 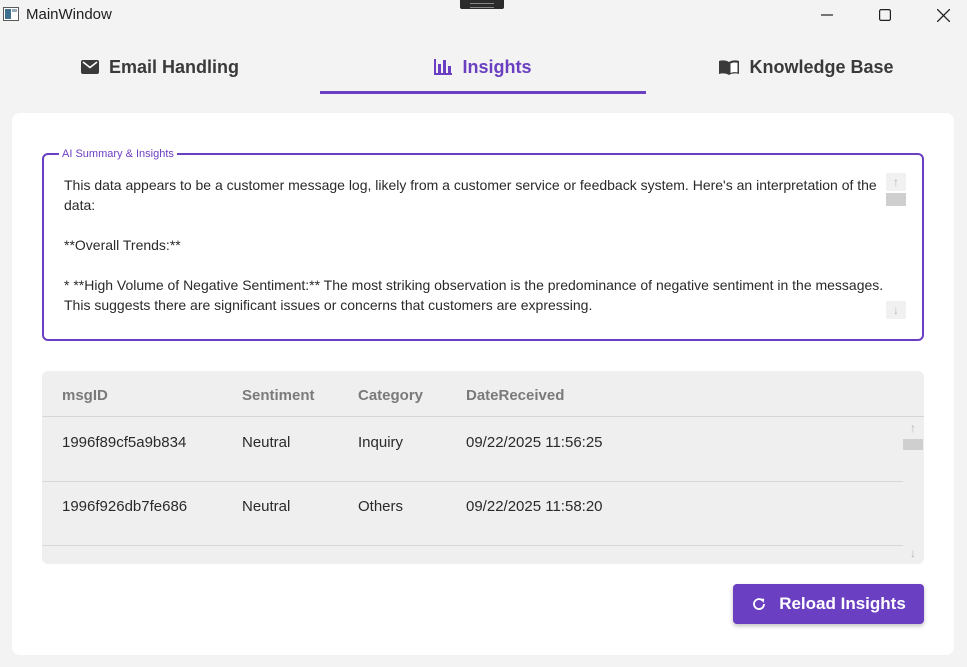 I want to click on tab-bar: Email Handling Insights Knowledge Base, so click(x=483, y=67).